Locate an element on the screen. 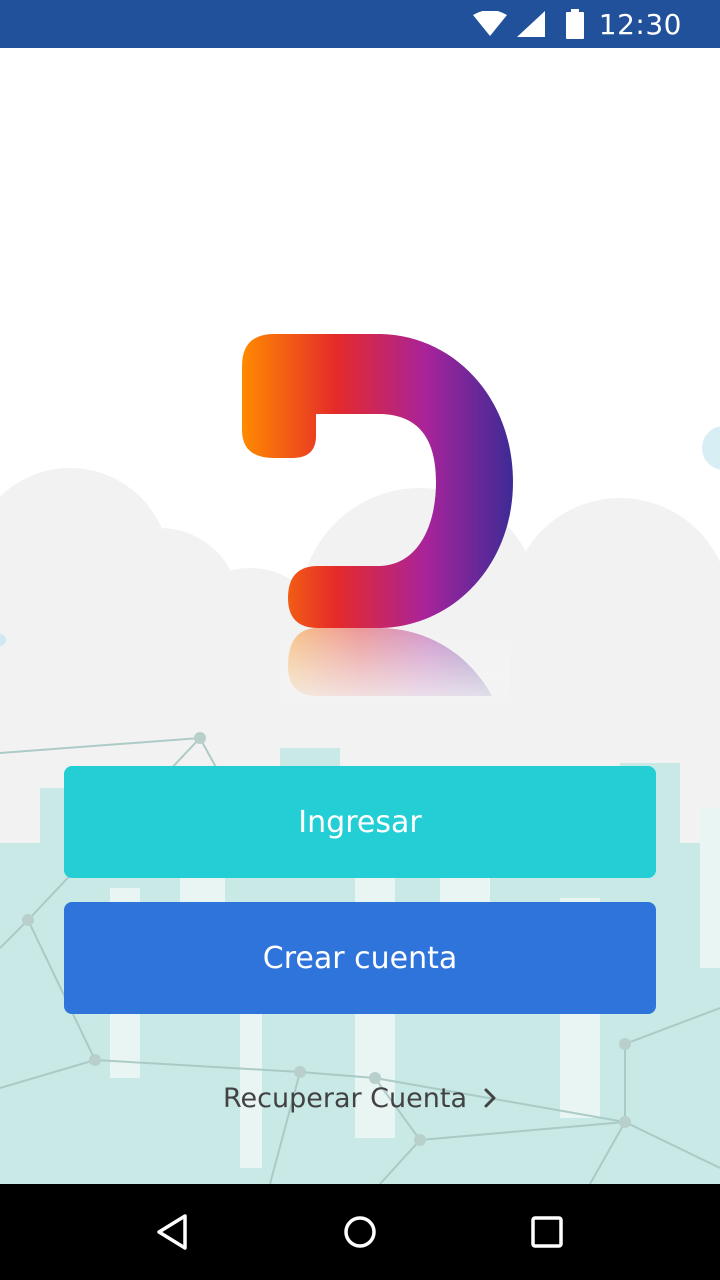  system-nav-bar is located at coordinates (360, 1232).